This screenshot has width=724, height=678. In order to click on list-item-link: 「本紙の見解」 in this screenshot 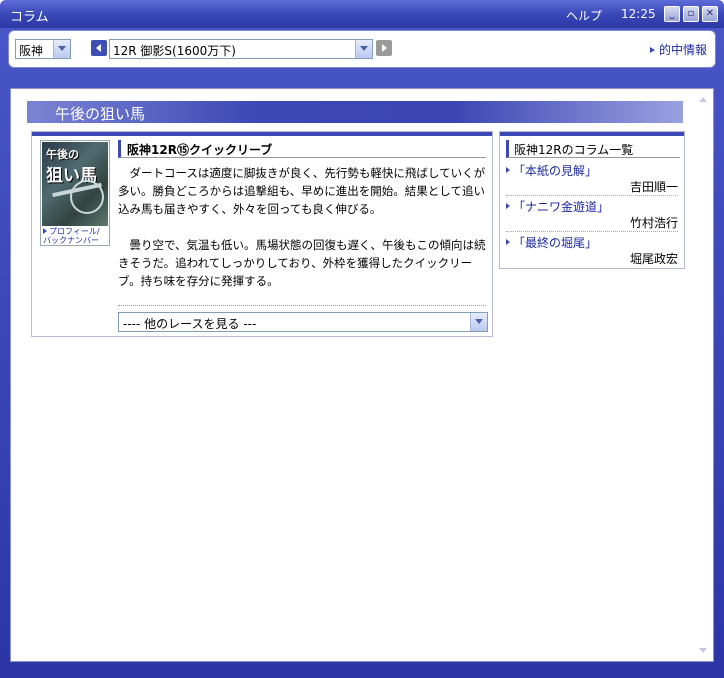, I will do `click(551, 170)`.